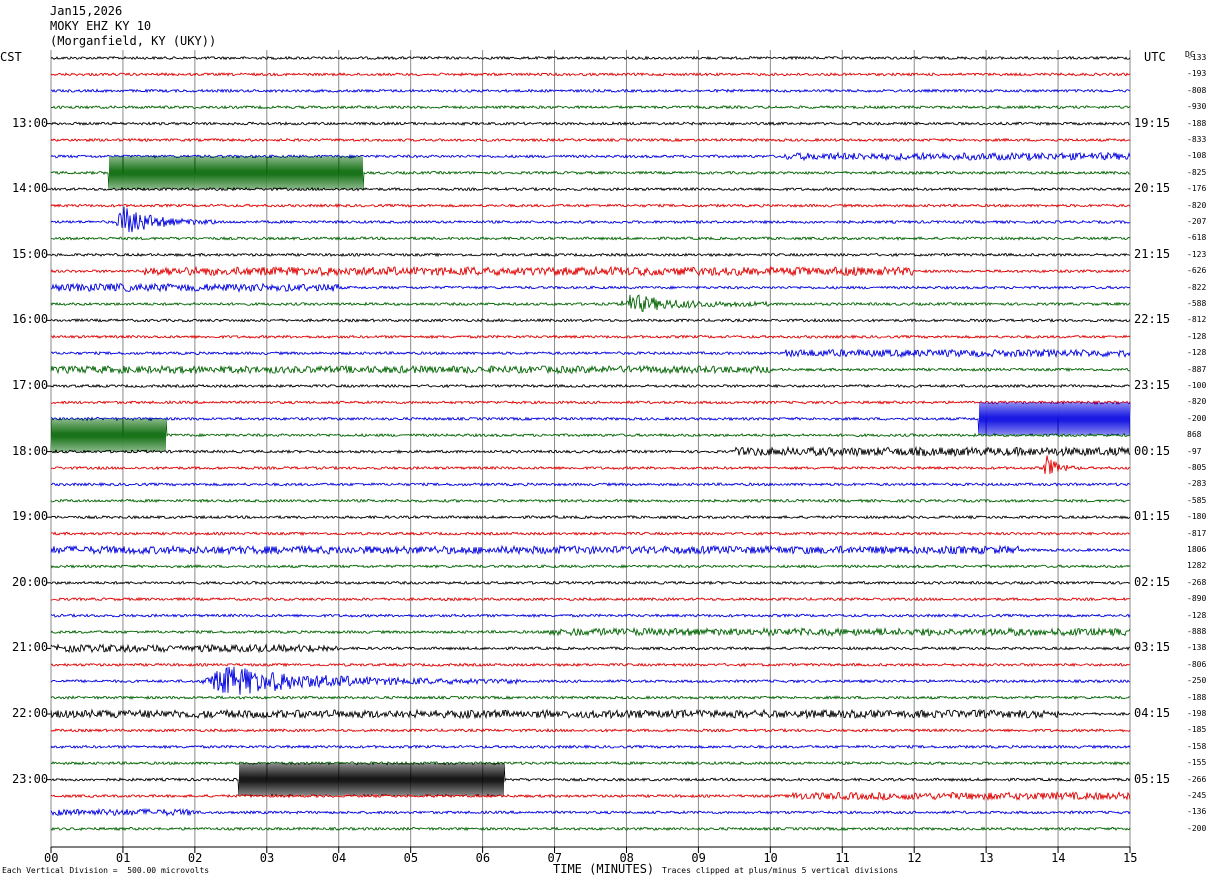 The image size is (1210, 886). I want to click on right-hour-label: 02:15, so click(1152, 581).